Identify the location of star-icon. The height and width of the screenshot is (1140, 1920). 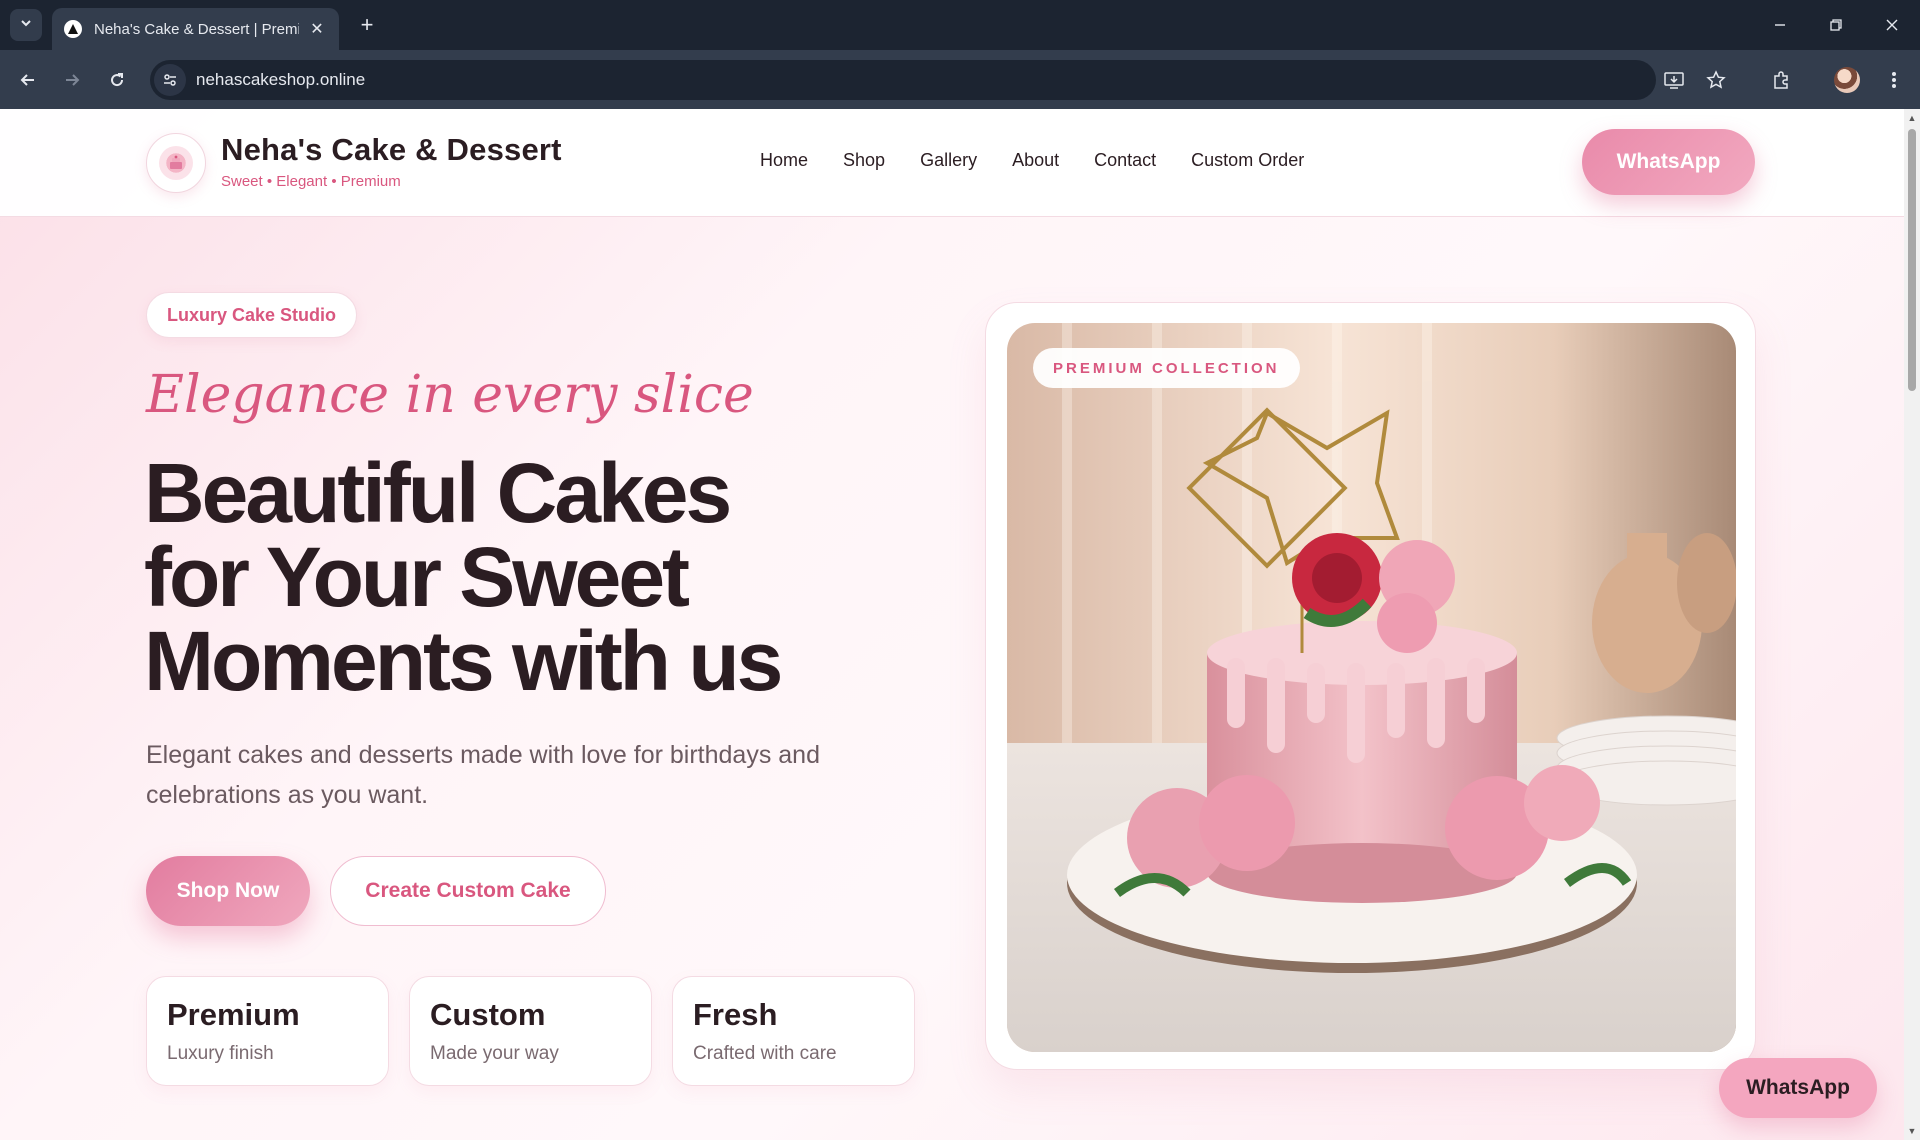
(1716, 80).